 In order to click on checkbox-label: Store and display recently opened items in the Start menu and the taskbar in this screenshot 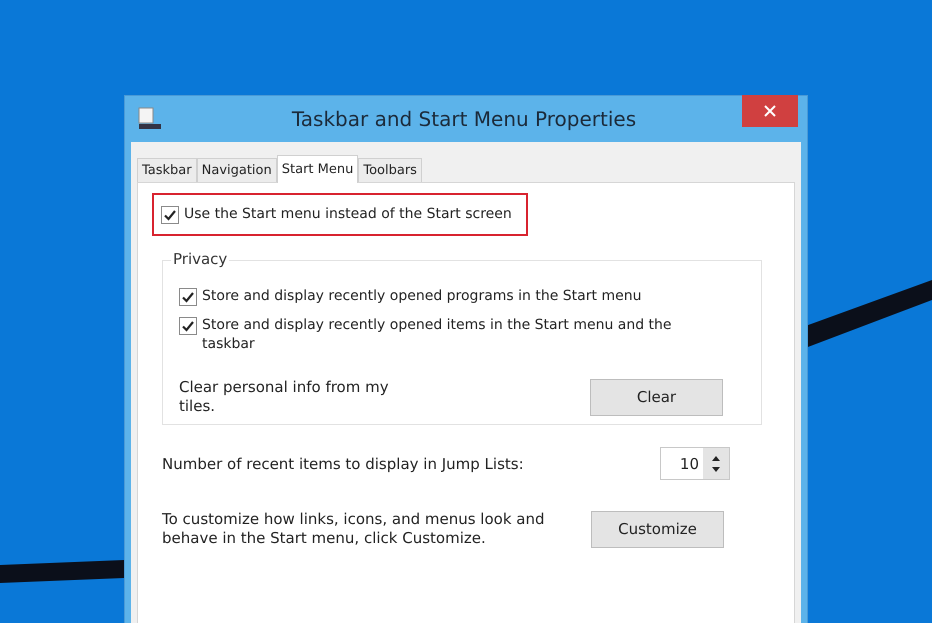, I will do `click(437, 335)`.